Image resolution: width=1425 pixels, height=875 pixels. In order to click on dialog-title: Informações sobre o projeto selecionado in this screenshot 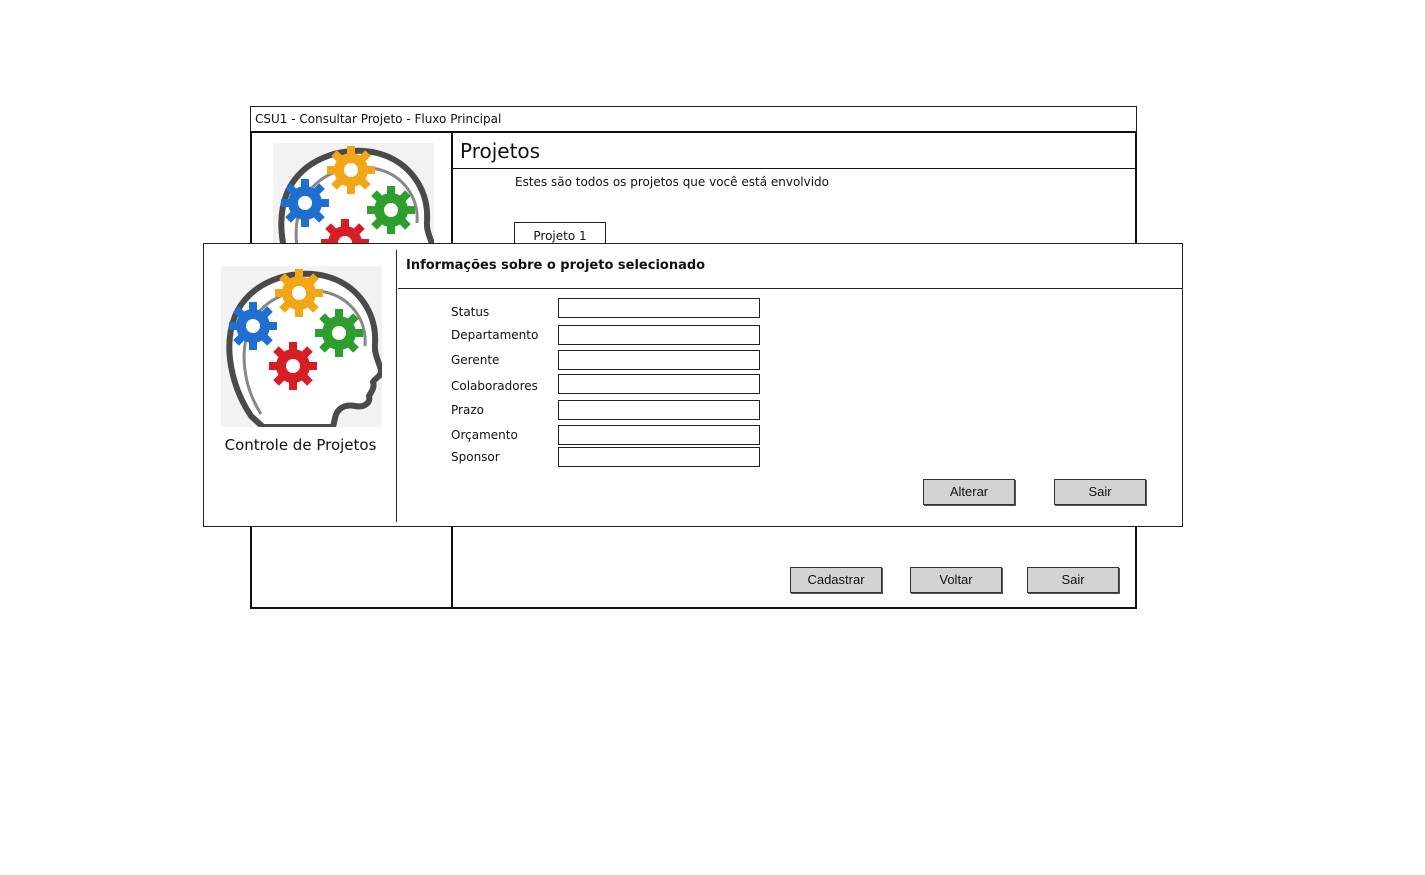, I will do `click(556, 265)`.